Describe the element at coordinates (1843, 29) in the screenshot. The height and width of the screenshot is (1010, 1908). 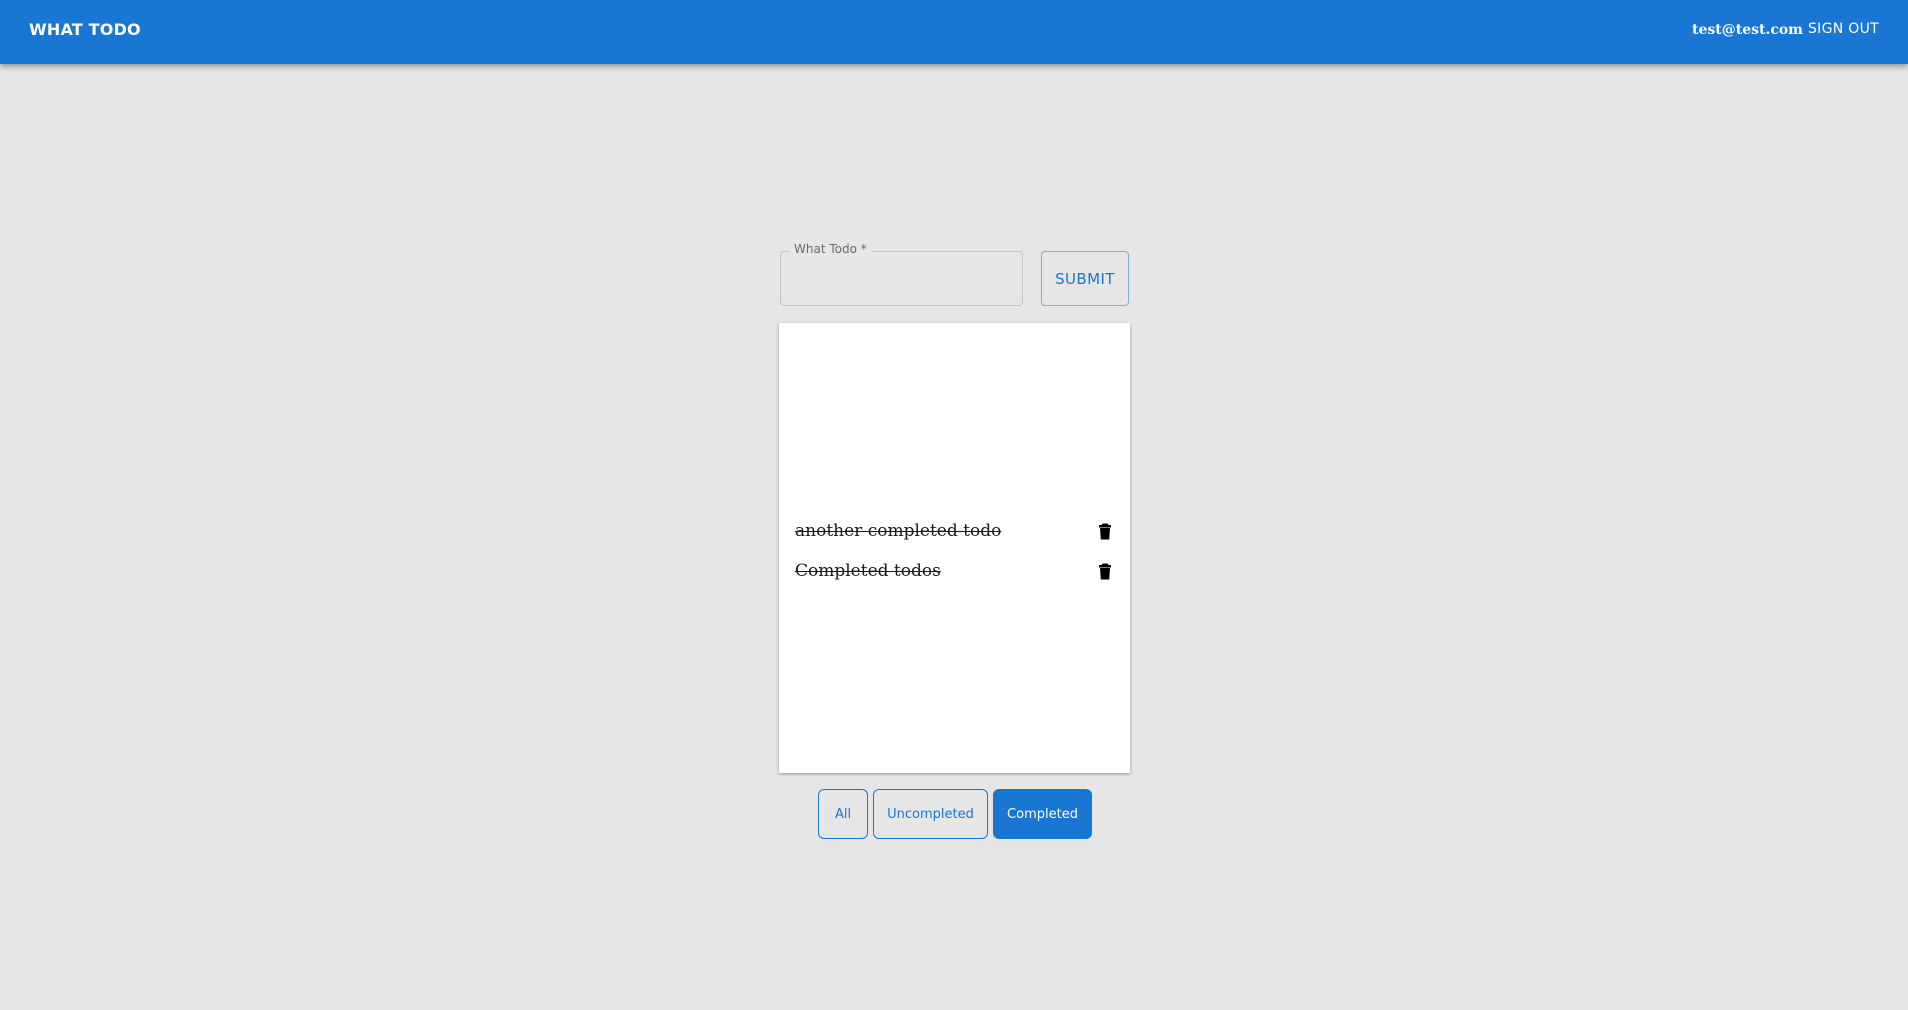
I see `sign-out-button: SIGN OUT` at that location.